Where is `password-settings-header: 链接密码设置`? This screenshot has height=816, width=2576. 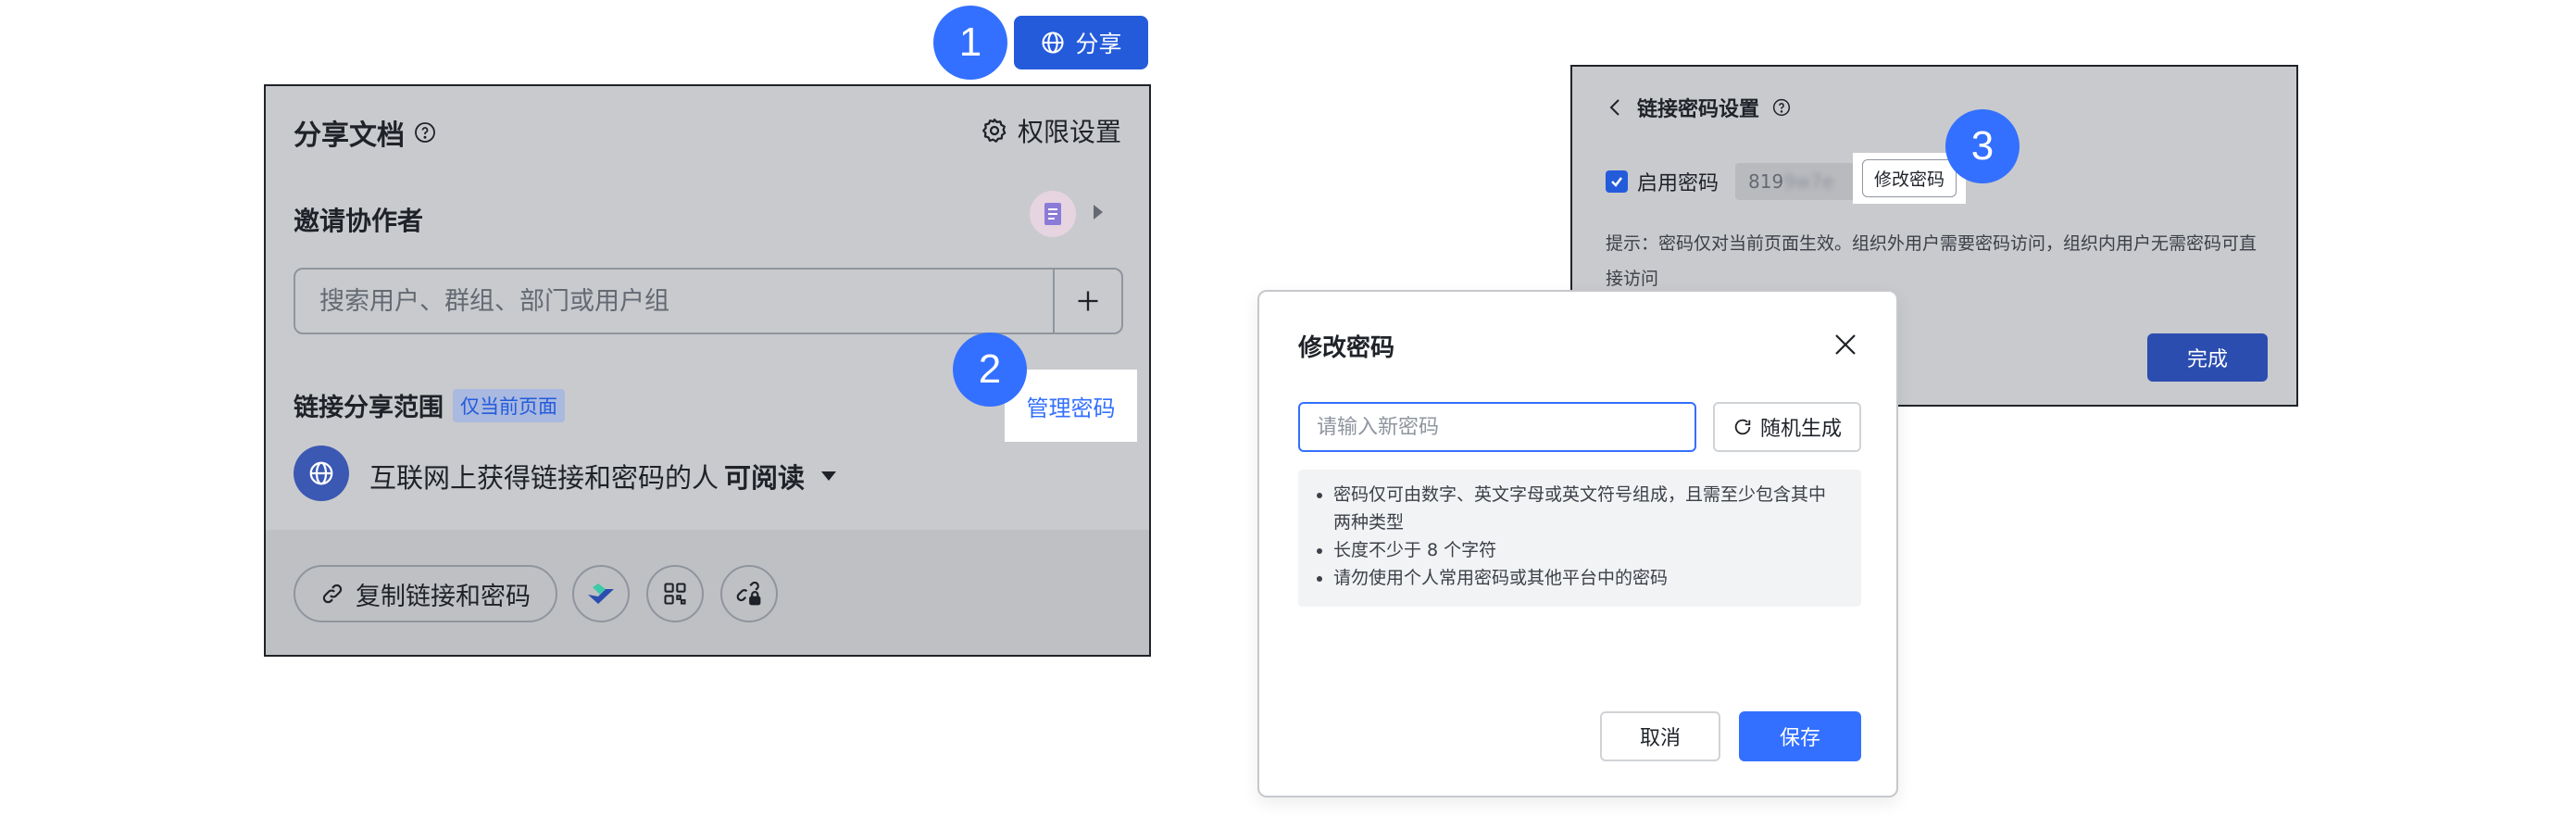
password-settings-header: 链接密码设置 is located at coordinates (1699, 107).